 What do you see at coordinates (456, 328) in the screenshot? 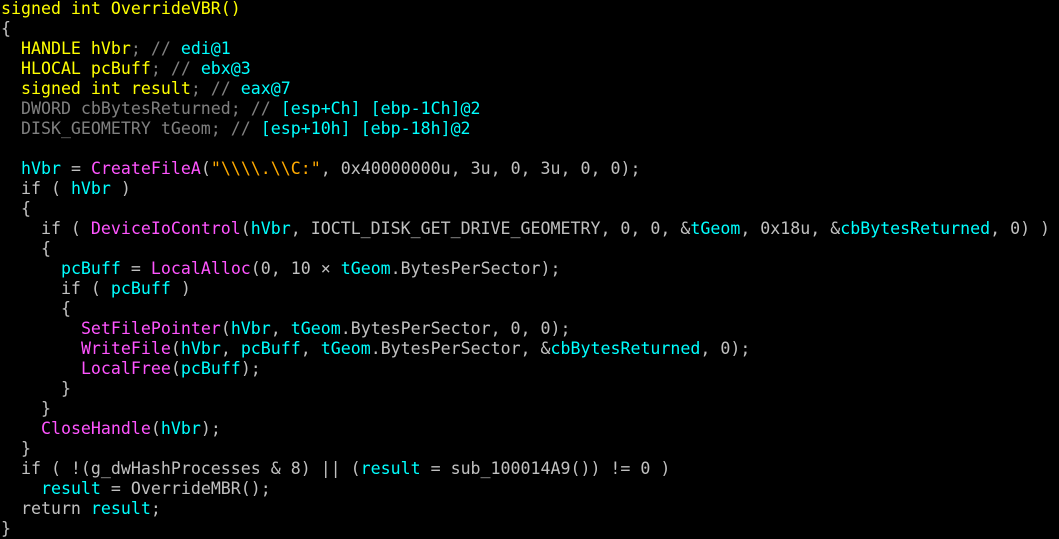
I see `code-token-plain: .BytesPerSector, 0, 0);` at bounding box center [456, 328].